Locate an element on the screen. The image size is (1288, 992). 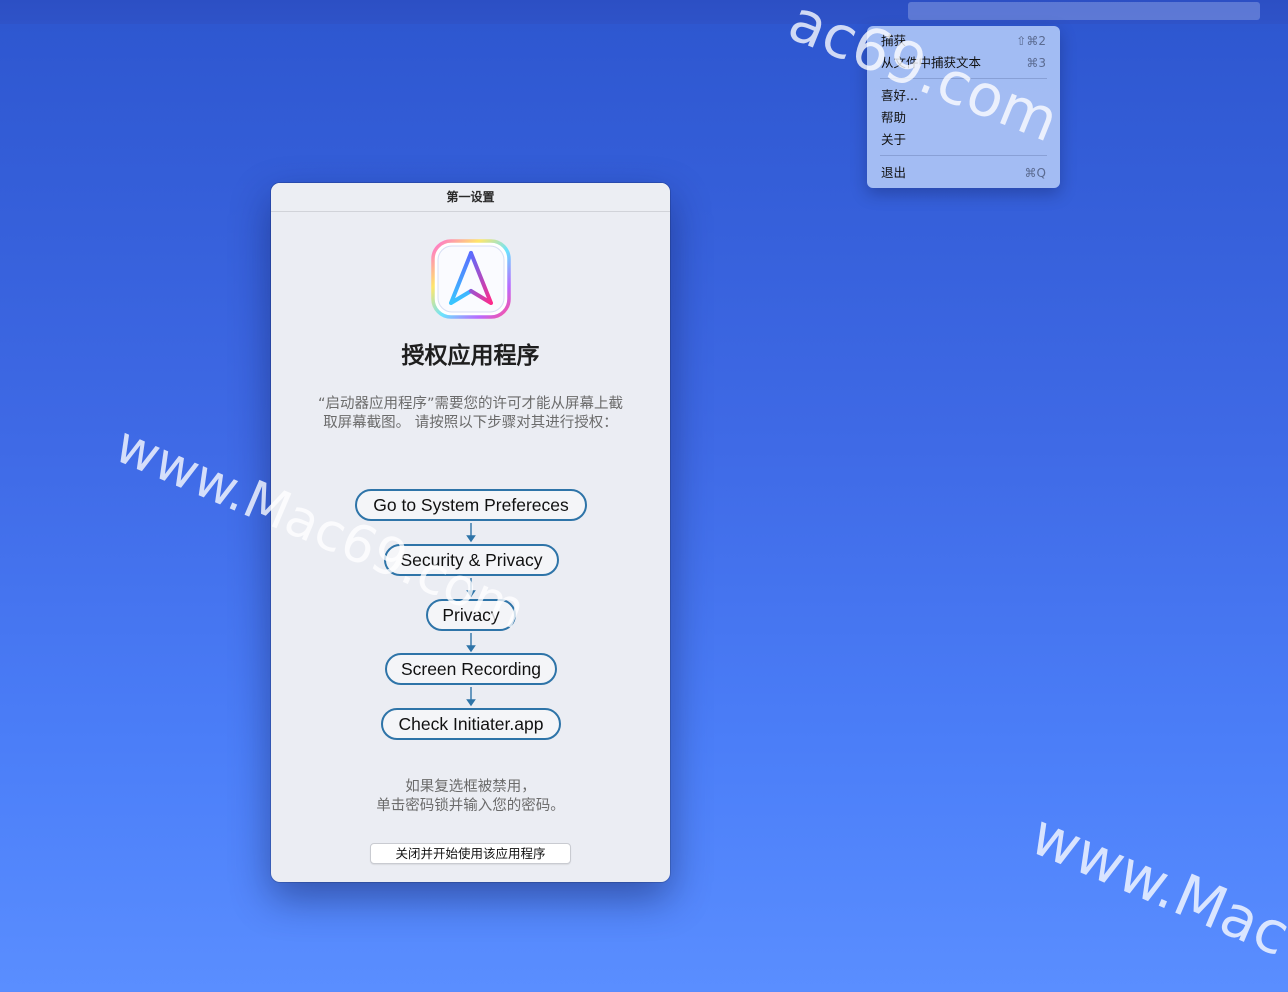
menu-item-capture: 捕获 ⇧⌘2 is located at coordinates (963, 41).